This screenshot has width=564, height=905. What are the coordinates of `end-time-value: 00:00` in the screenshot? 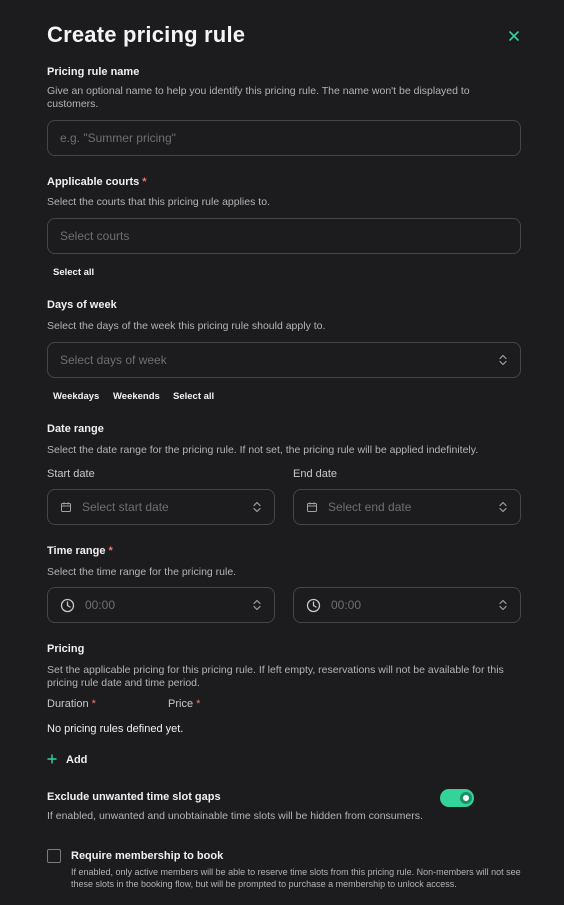 It's located at (346, 605).